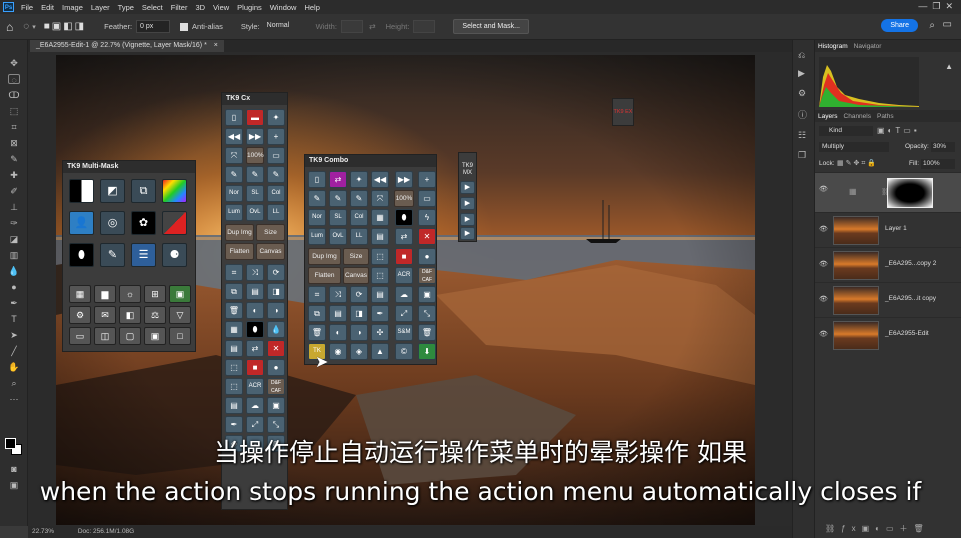 The height and width of the screenshot is (538, 961). Describe the element at coordinates (130, 294) in the screenshot. I see `sun-icon: ☼` at that location.